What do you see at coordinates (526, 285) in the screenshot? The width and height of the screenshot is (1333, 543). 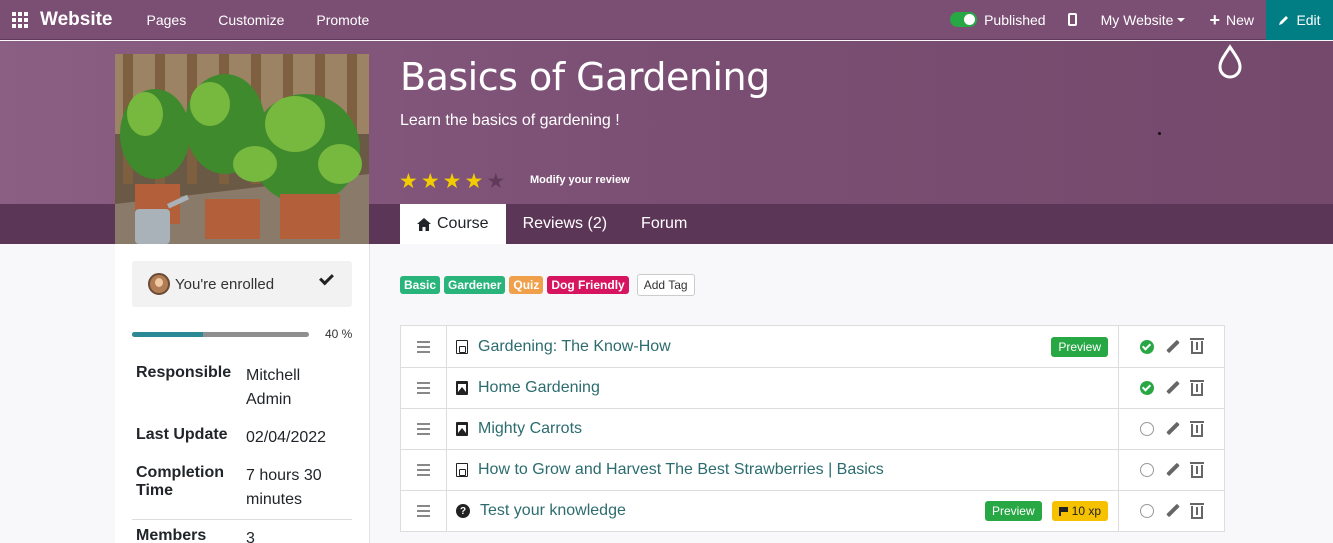 I see `tag-quiz: Quiz` at bounding box center [526, 285].